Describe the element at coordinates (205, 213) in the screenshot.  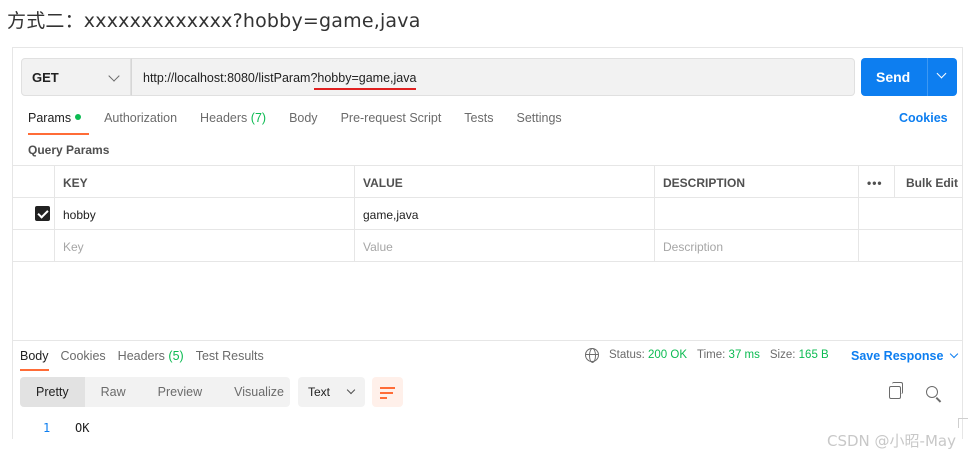
I see `param-key: hobby` at that location.